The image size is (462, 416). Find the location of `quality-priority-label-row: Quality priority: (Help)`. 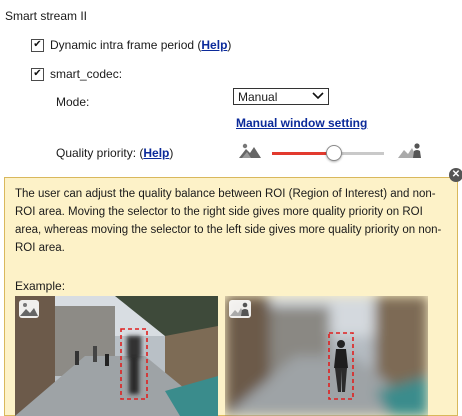

quality-priority-label-row: Quality priority: (Help) is located at coordinates (114, 153).